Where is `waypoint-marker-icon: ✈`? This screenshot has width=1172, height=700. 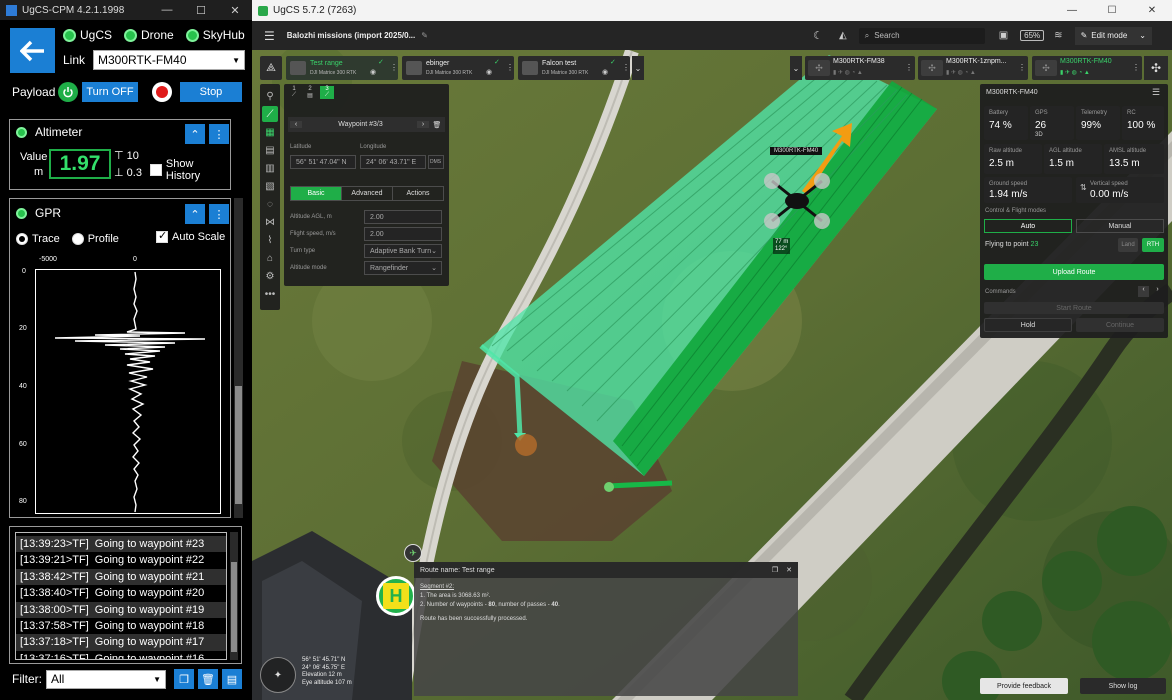 waypoint-marker-icon: ✈ is located at coordinates (413, 553).